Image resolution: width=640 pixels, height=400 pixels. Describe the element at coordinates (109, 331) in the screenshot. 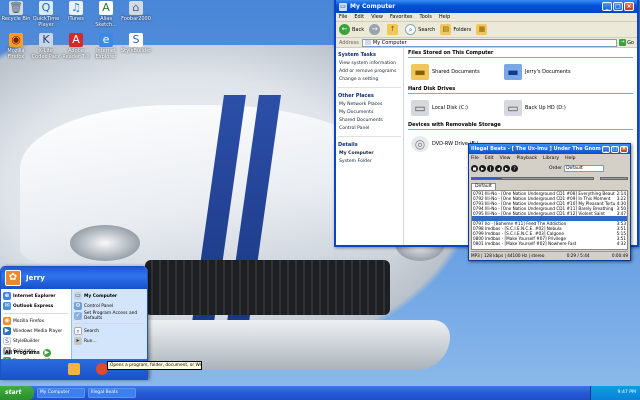

I see `start-menu-item: ⌕ Search` at that location.